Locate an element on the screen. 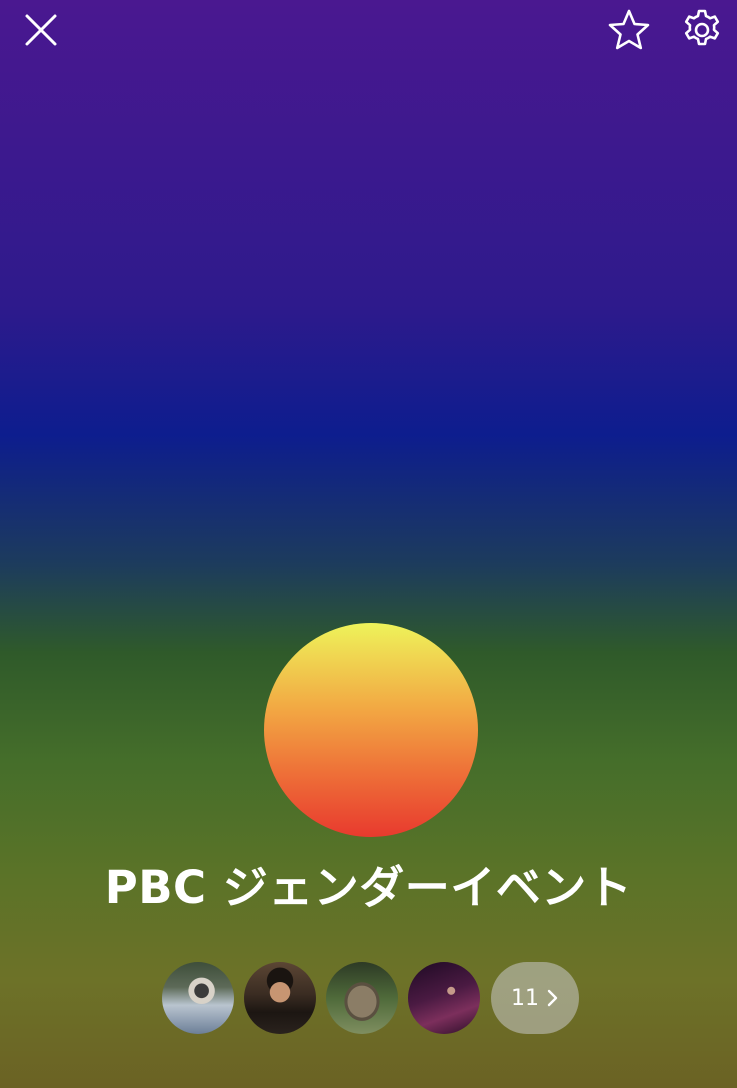 The height and width of the screenshot is (1088, 737). group-avatar is located at coordinates (371, 730).